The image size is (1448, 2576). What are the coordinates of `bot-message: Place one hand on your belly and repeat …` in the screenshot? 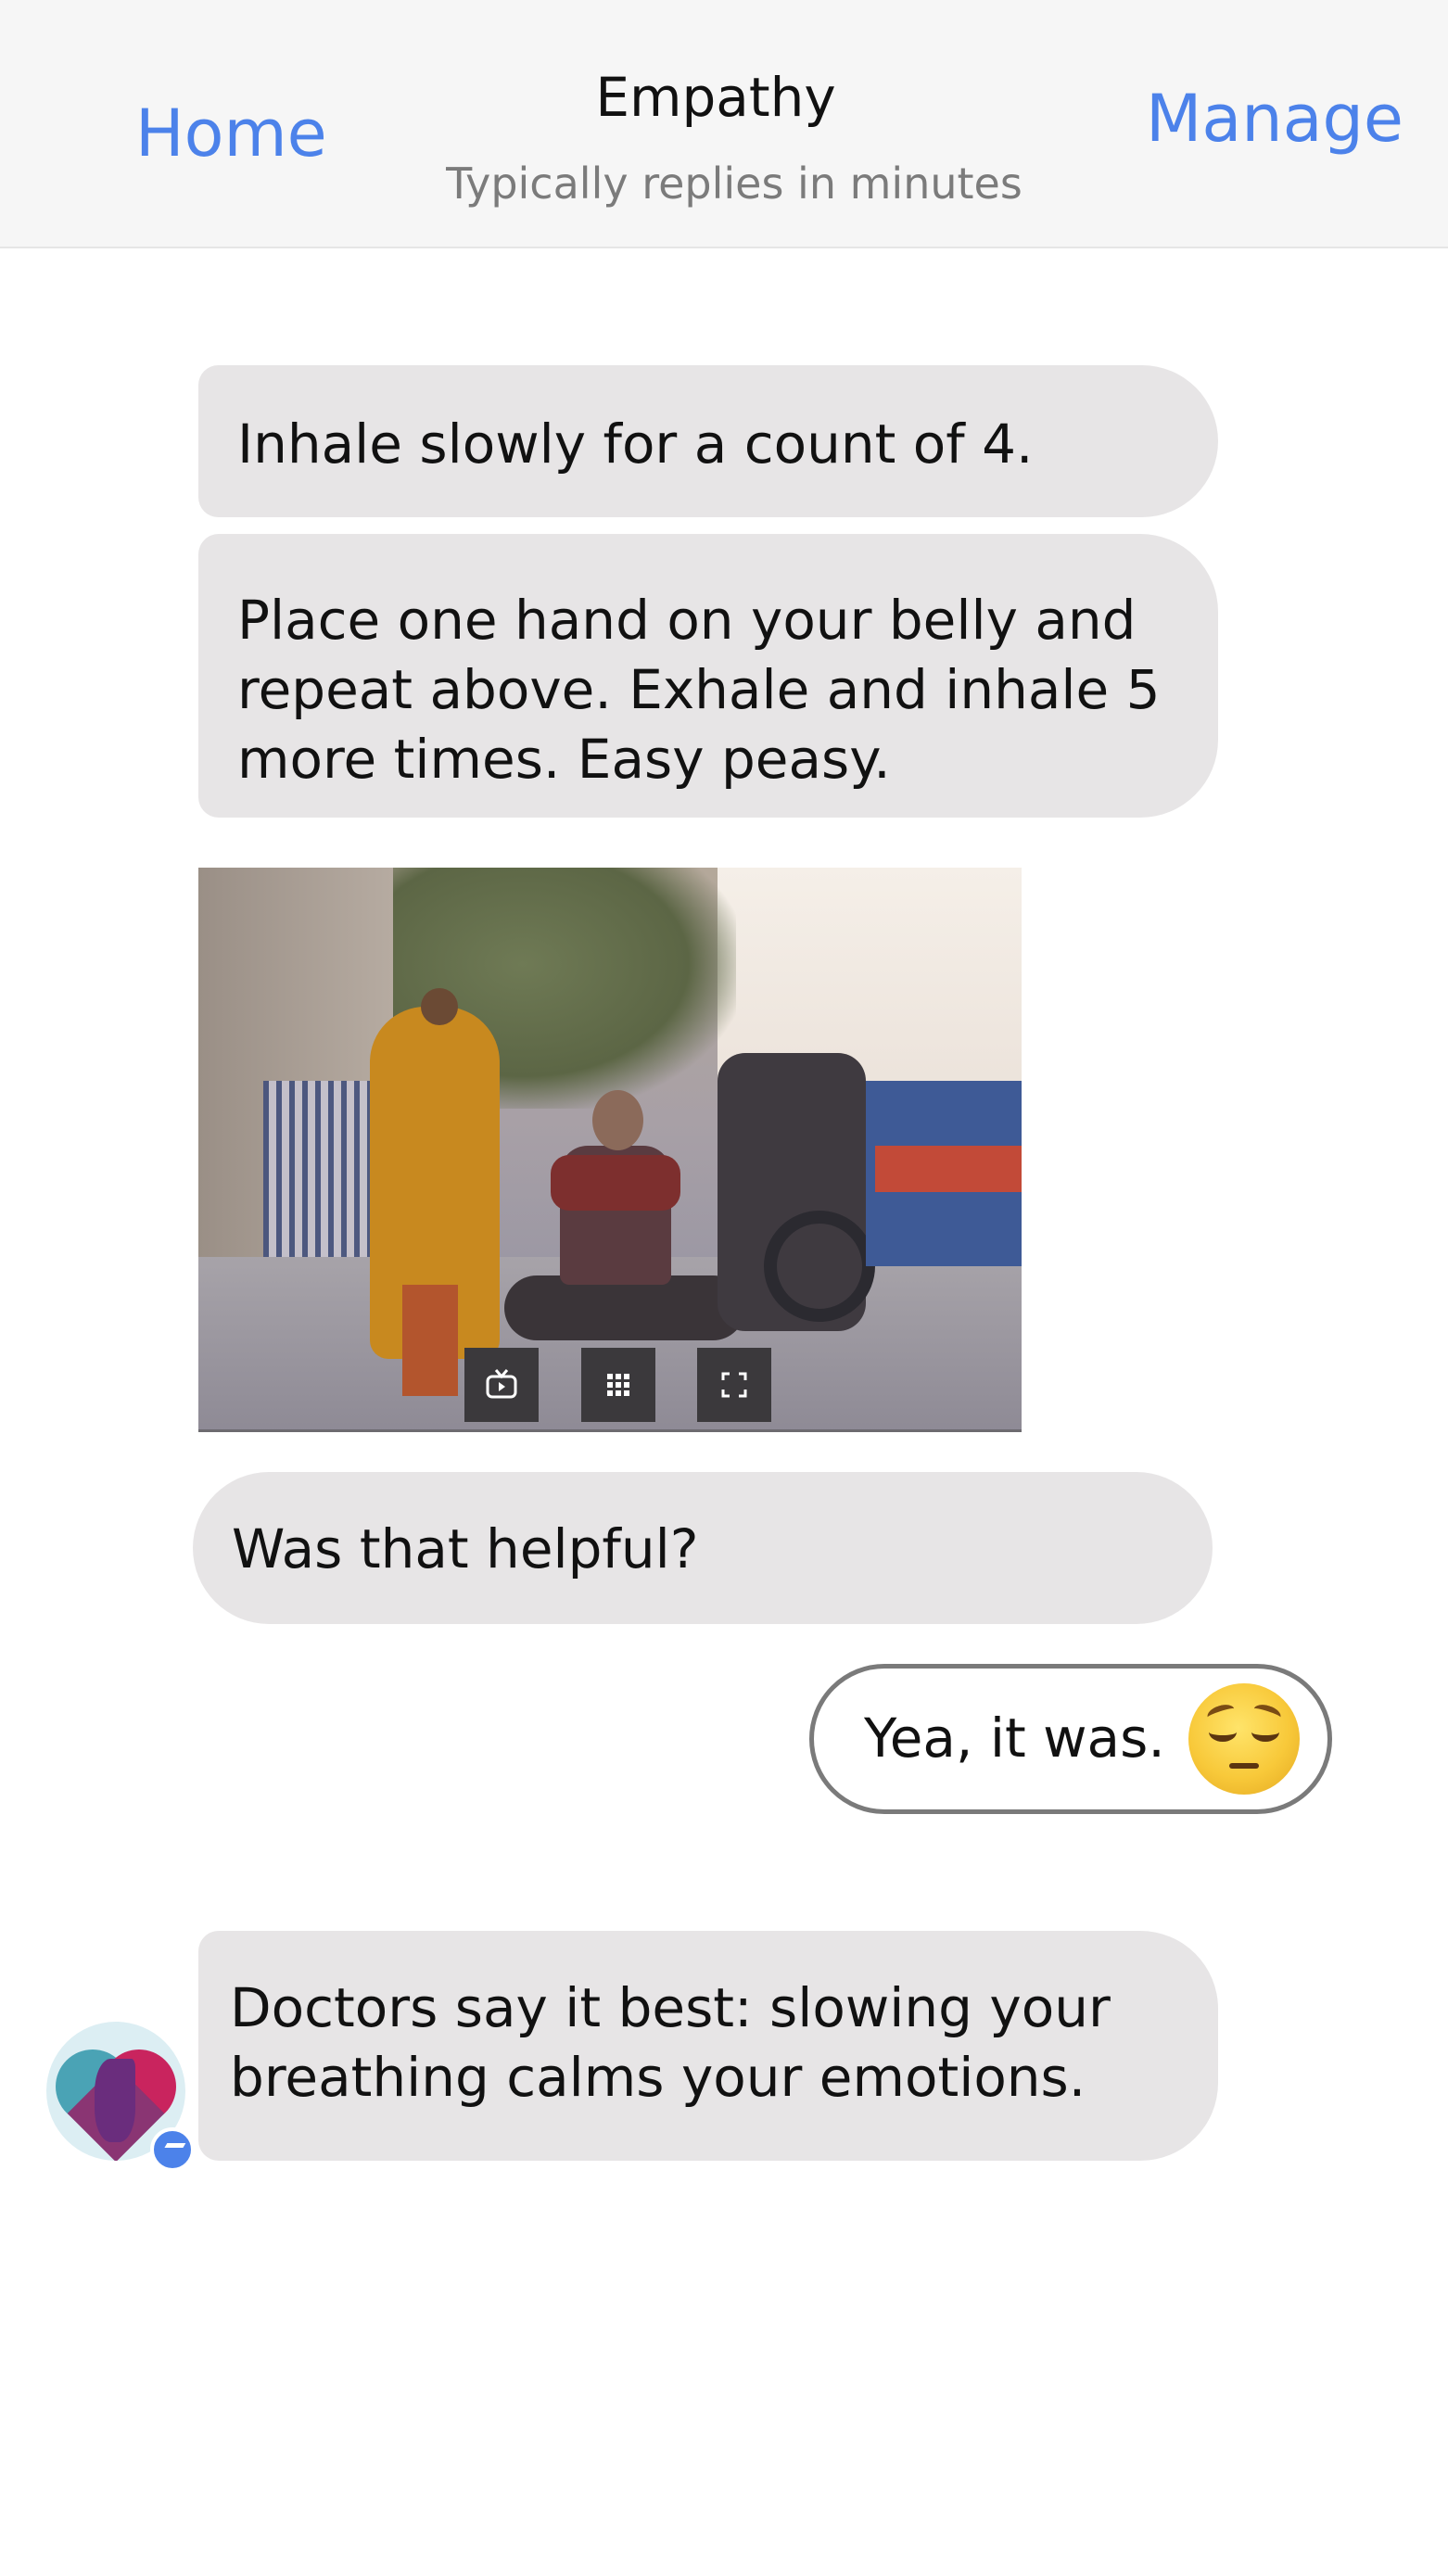 It's located at (708, 676).